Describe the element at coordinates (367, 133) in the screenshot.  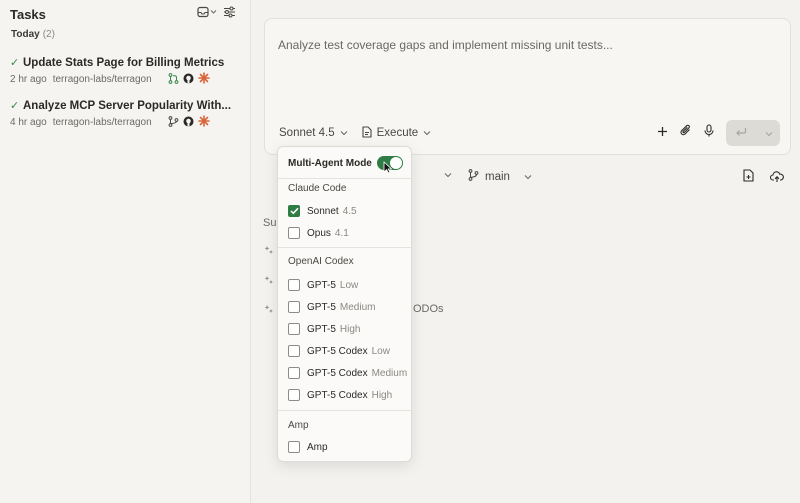
I see `document-icon` at that location.